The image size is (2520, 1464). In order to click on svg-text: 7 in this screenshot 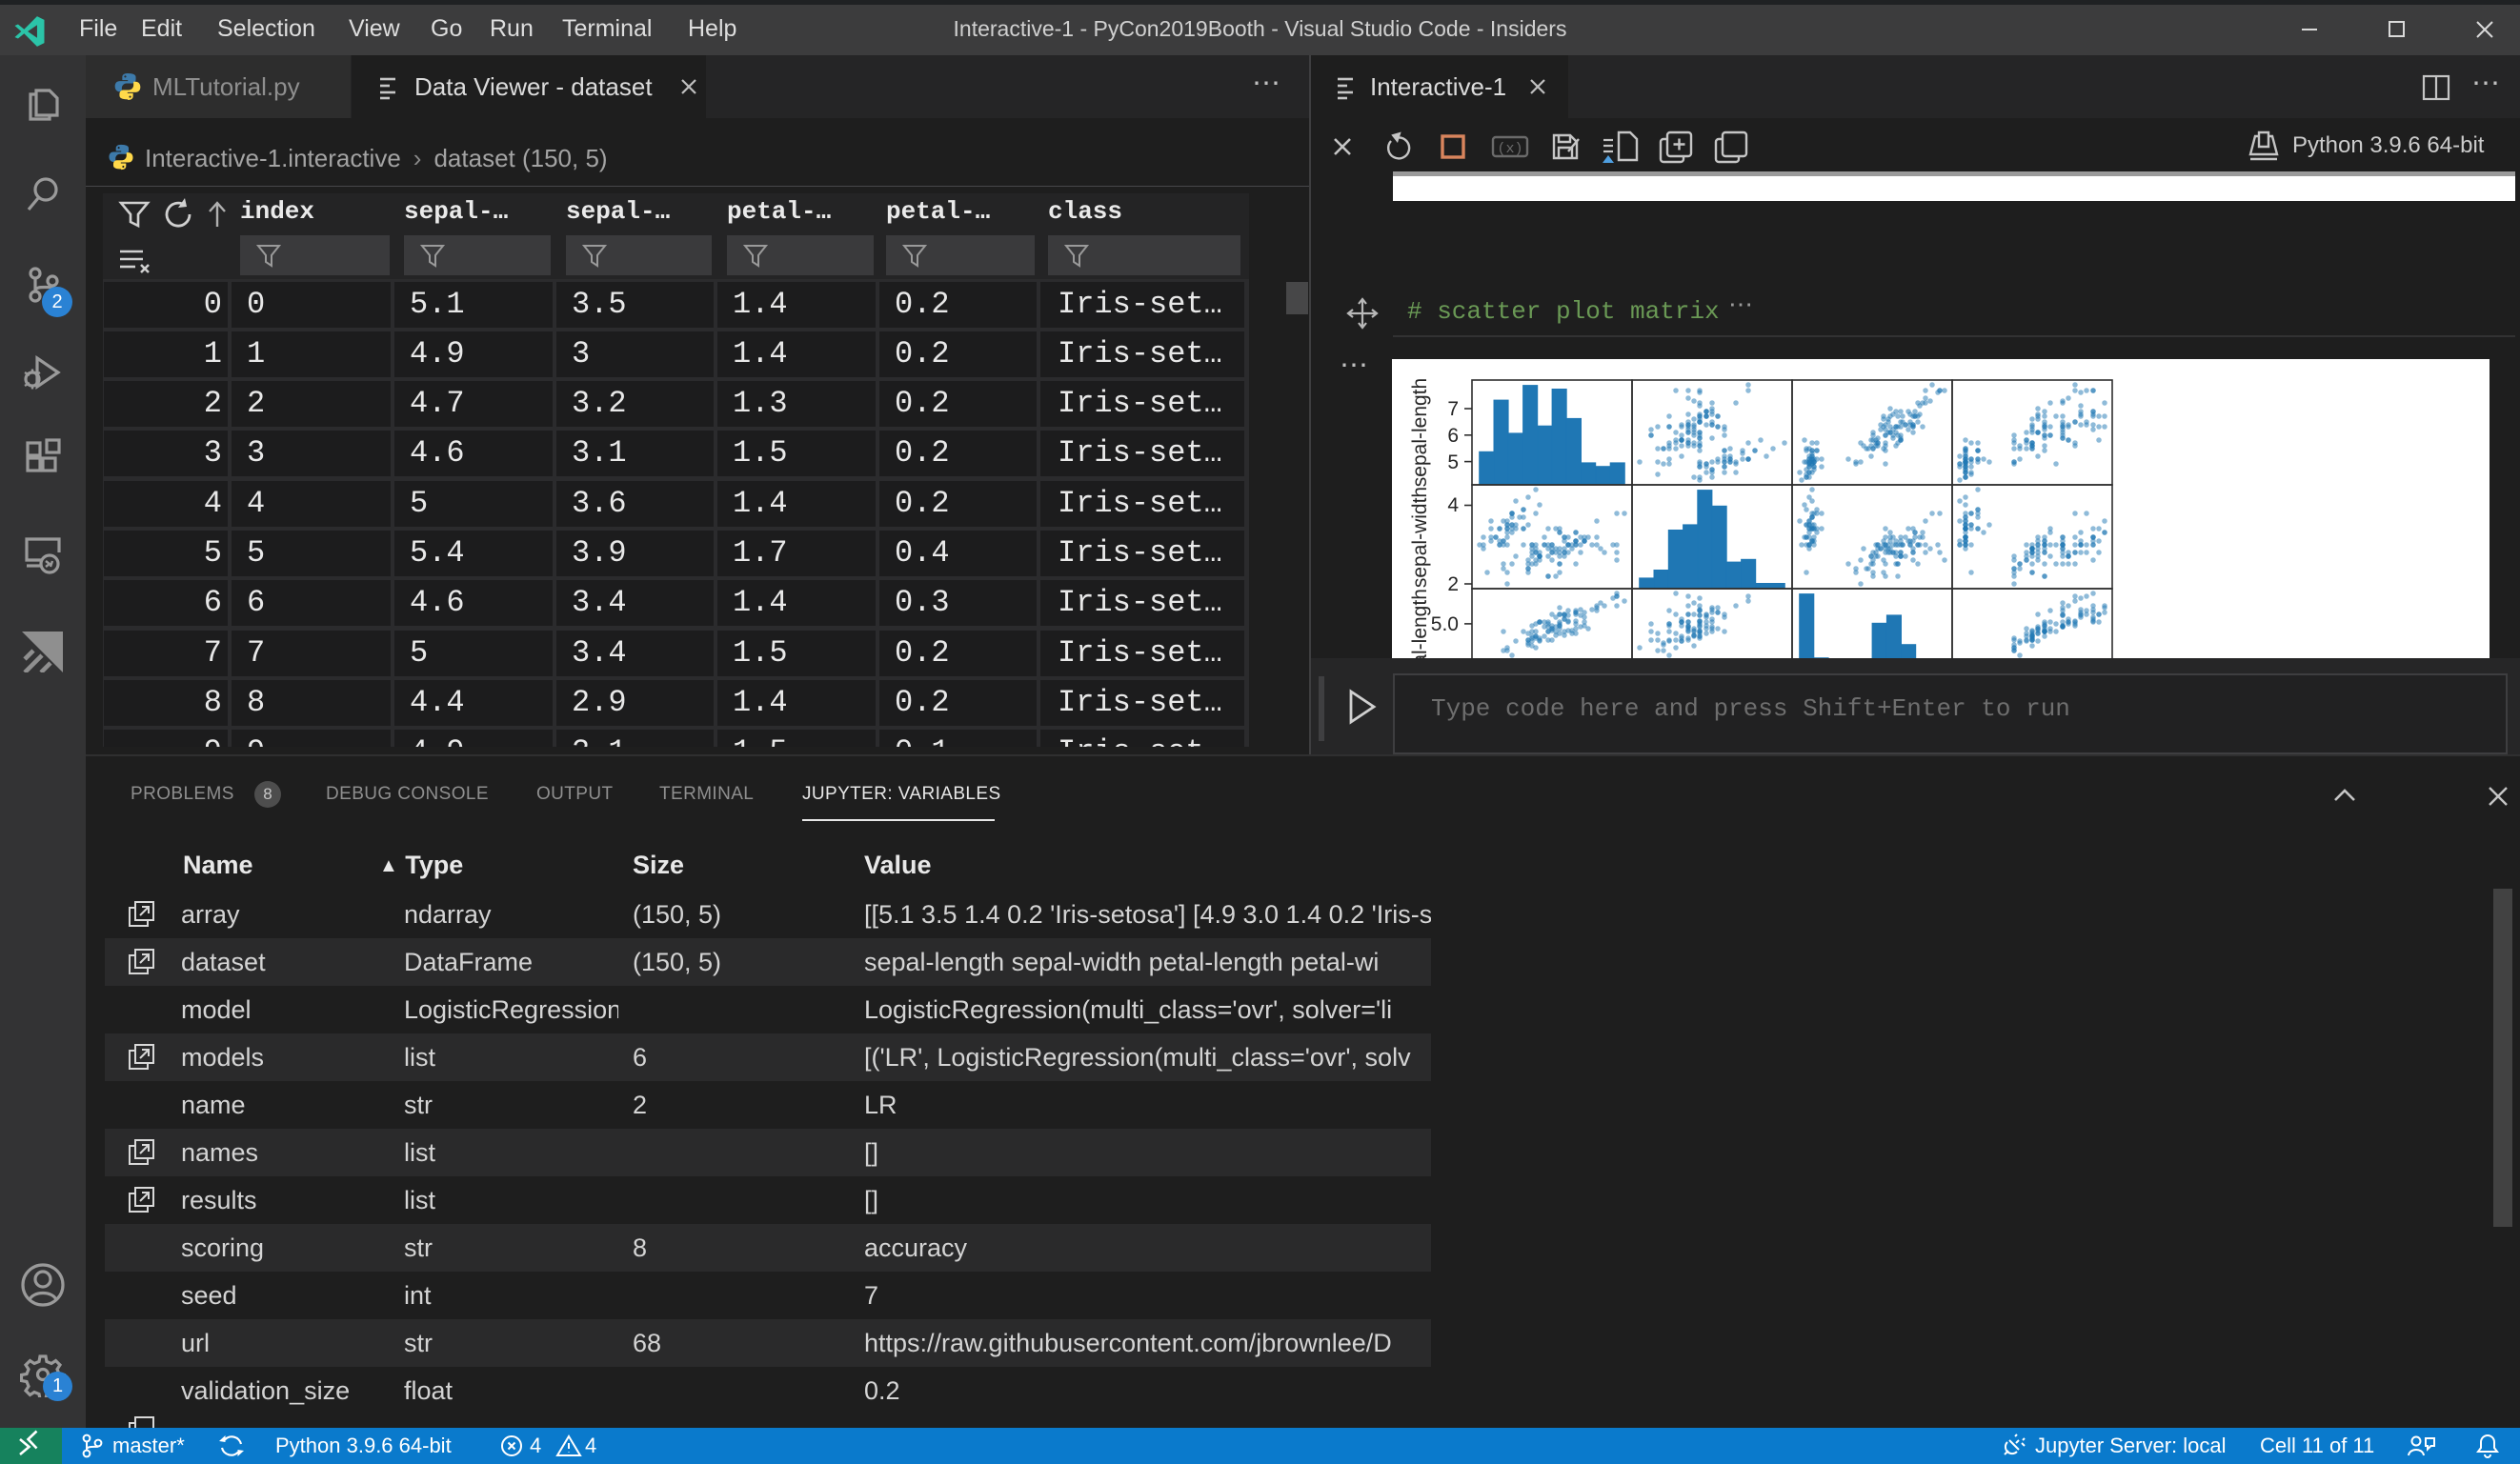, I will do `click(1453, 409)`.